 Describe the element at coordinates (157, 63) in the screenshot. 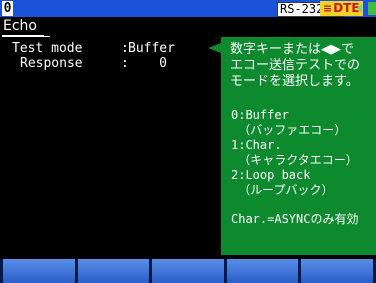

I see `response-value: 0` at that location.